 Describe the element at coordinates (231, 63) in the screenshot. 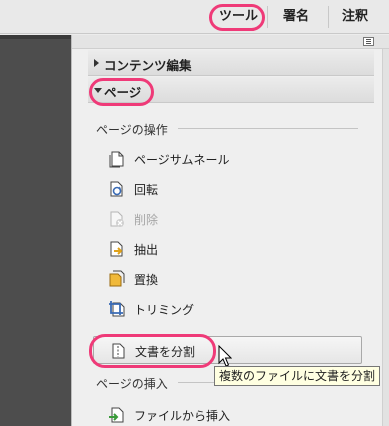

I see `section-content-editing: コンテンツ編集` at that location.